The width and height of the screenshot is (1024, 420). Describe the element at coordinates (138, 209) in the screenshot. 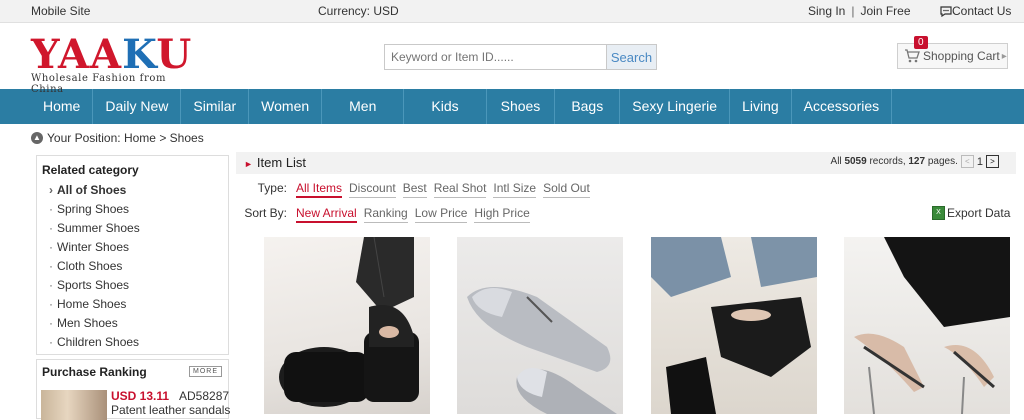

I see `category-spring-shoes: · Spring Shoes` at that location.